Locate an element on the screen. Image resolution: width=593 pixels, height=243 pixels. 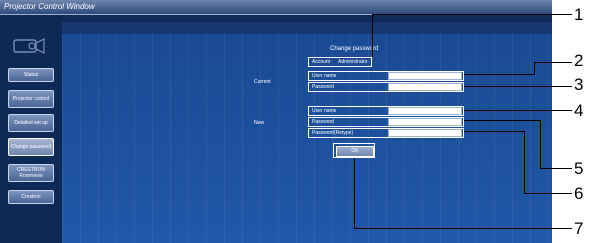
new-section-label: New is located at coordinates (259, 123).